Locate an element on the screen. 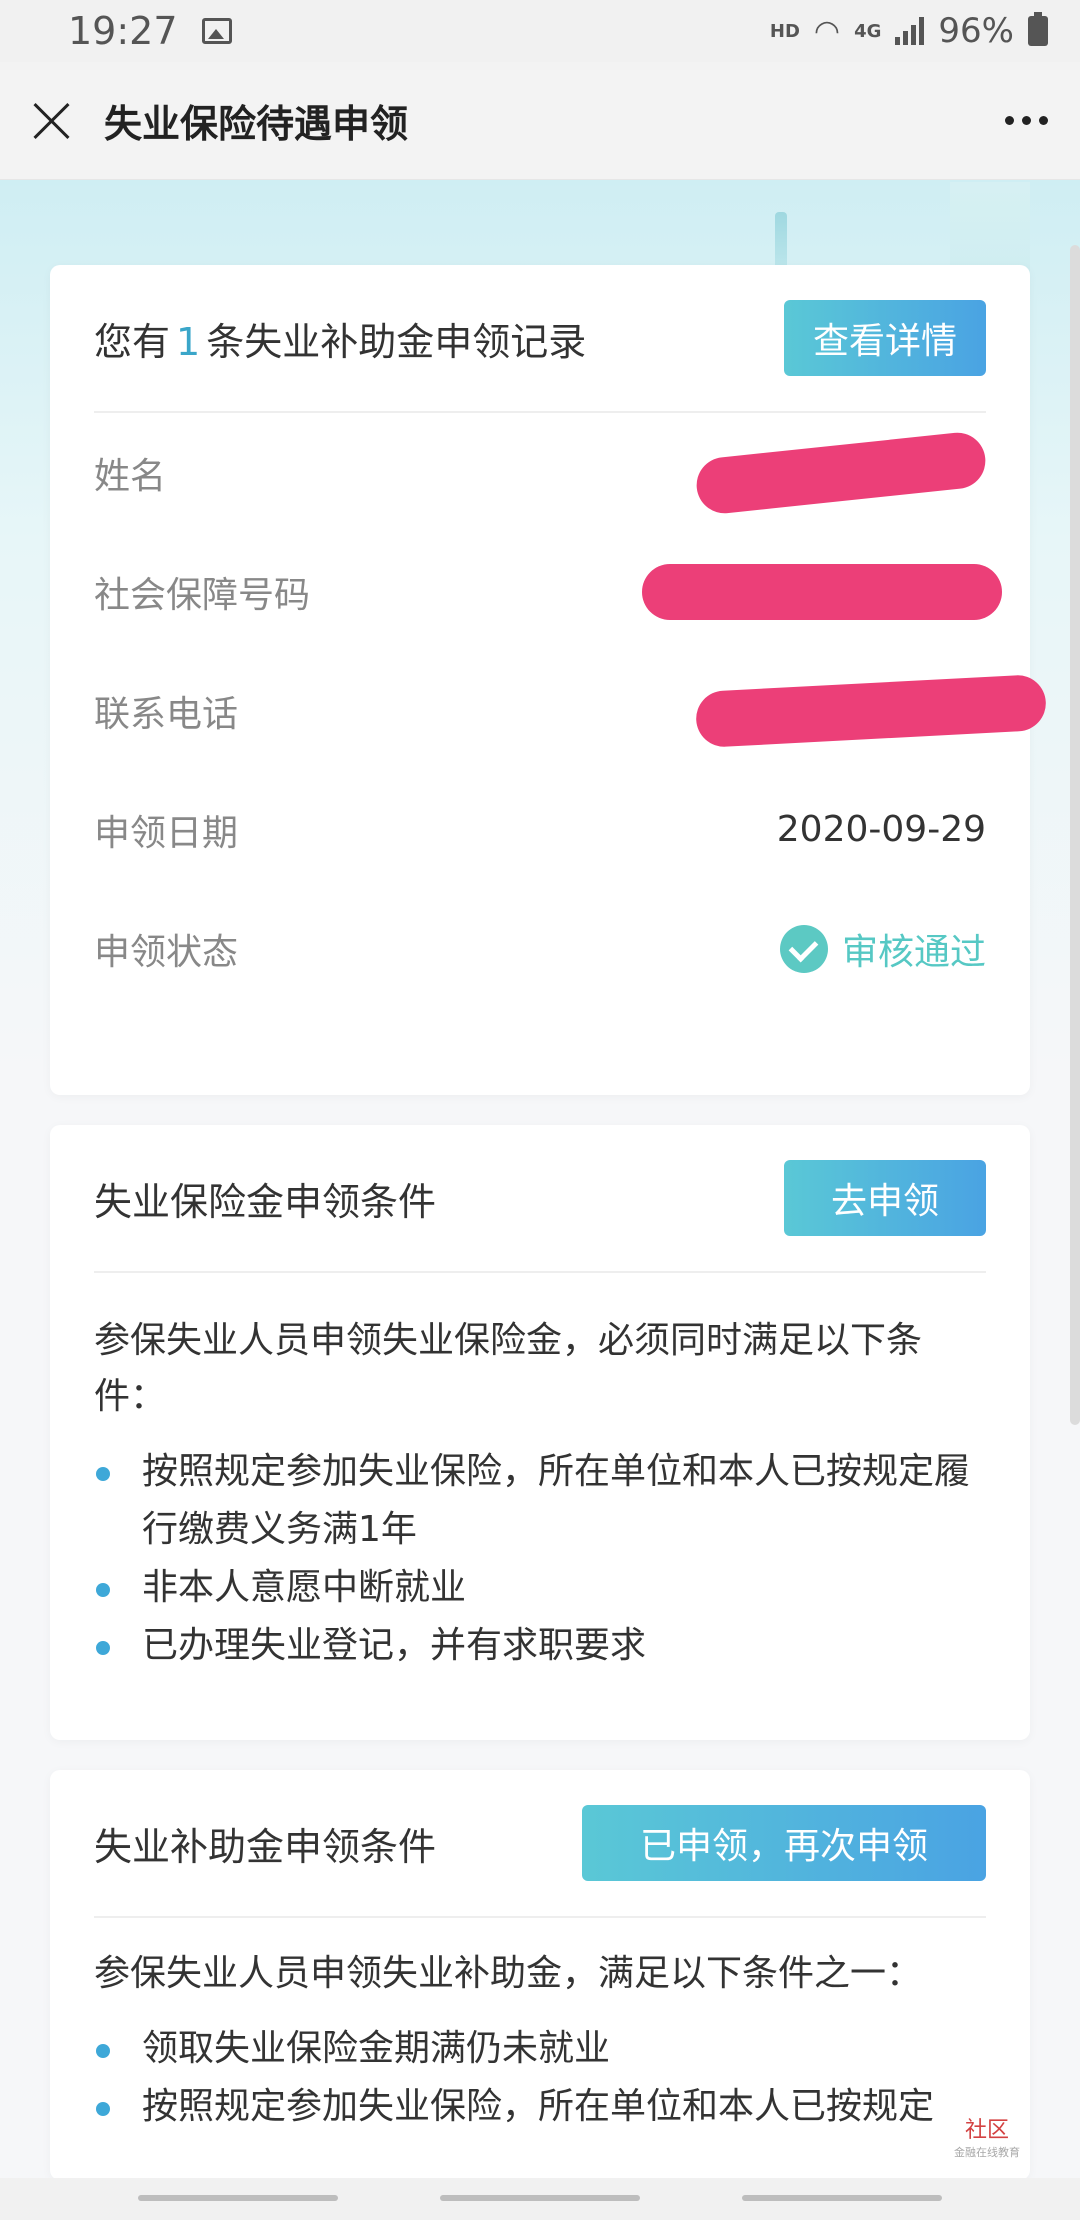  record-count: 1 is located at coordinates (188, 341).